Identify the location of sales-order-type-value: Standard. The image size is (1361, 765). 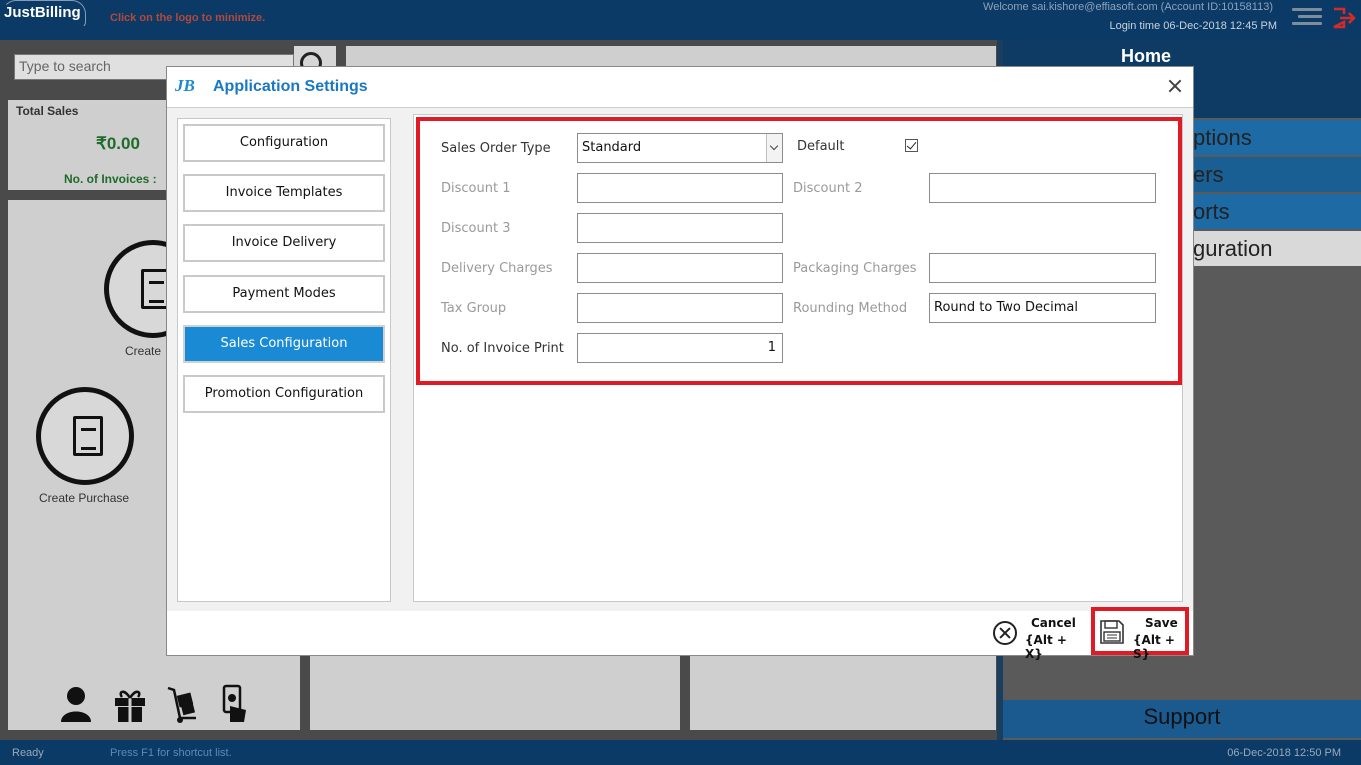
(612, 147).